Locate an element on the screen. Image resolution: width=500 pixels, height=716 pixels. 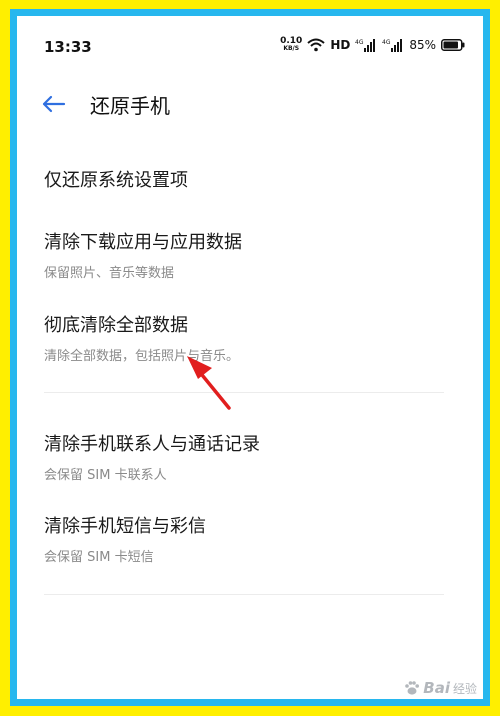
status-time: 13:33 is located at coordinates (68, 47).